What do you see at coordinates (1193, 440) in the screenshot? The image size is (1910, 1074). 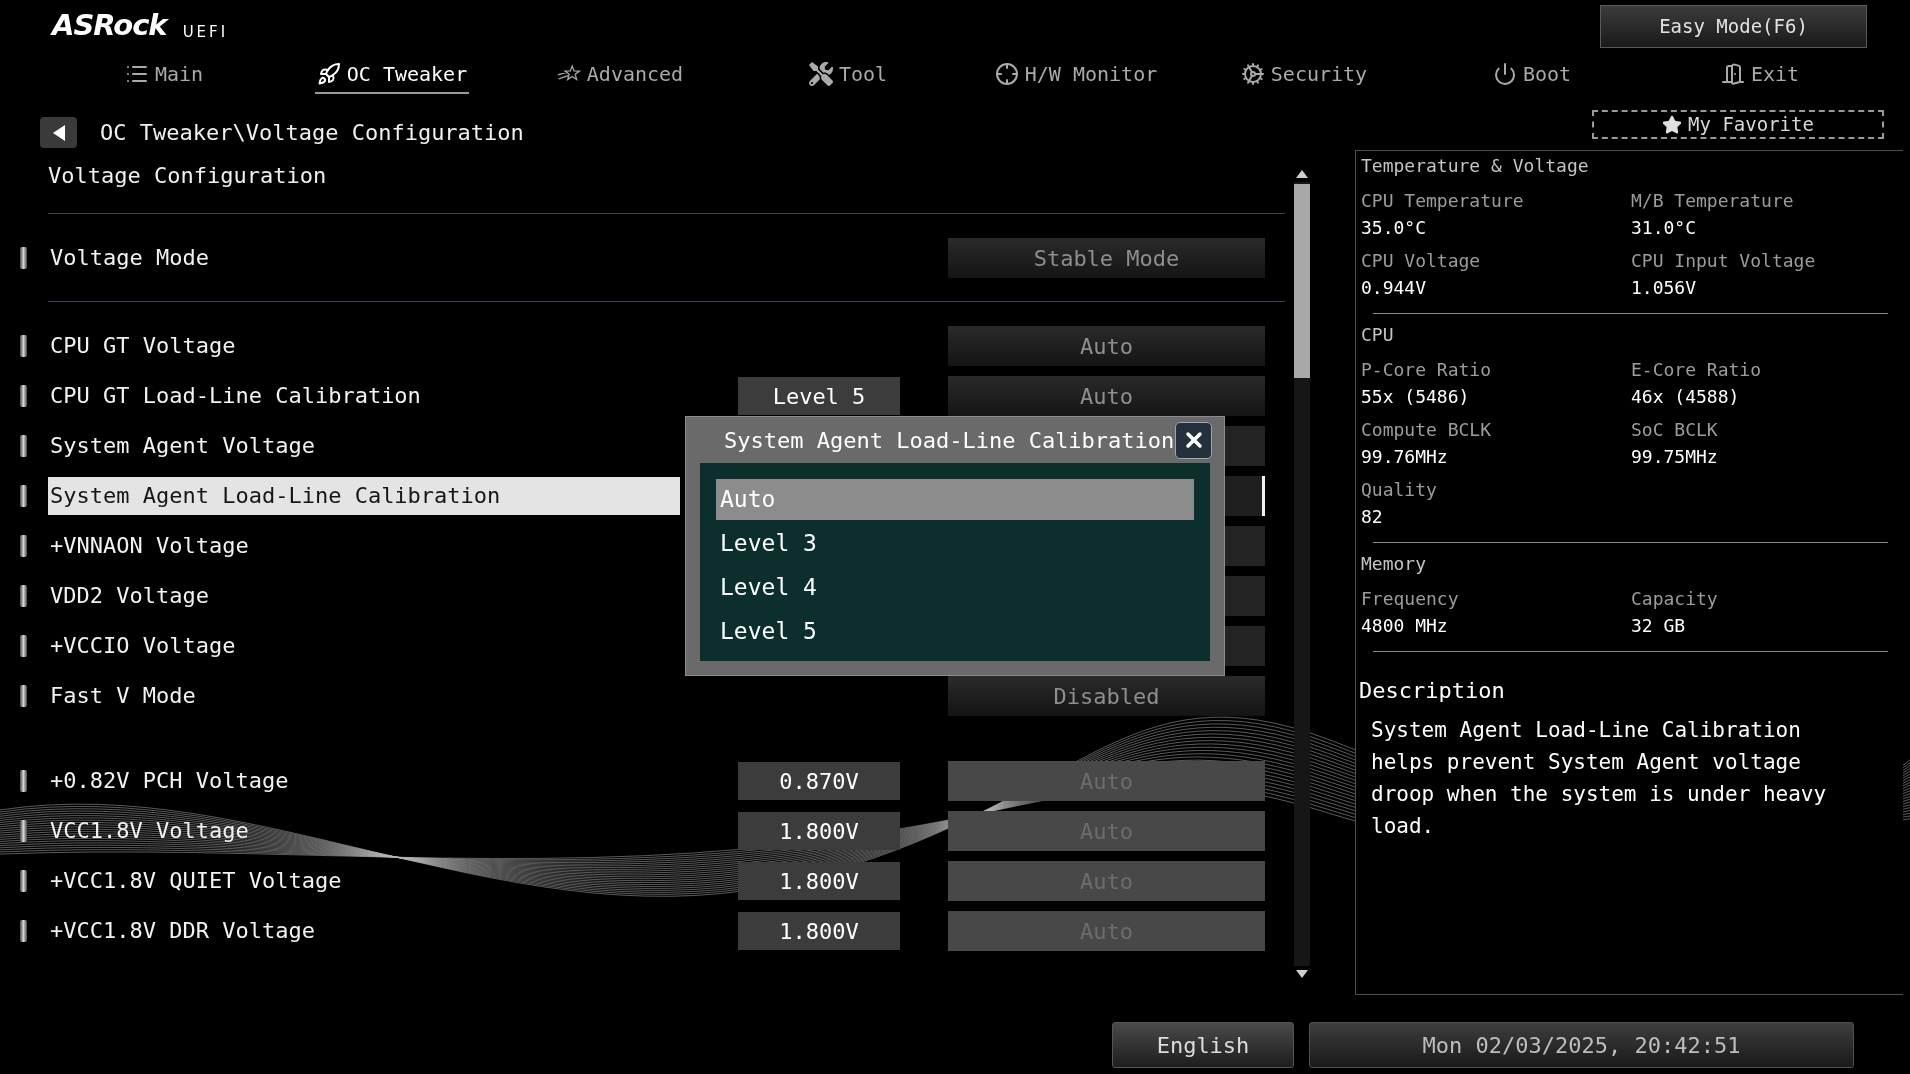 I see `close-button` at bounding box center [1193, 440].